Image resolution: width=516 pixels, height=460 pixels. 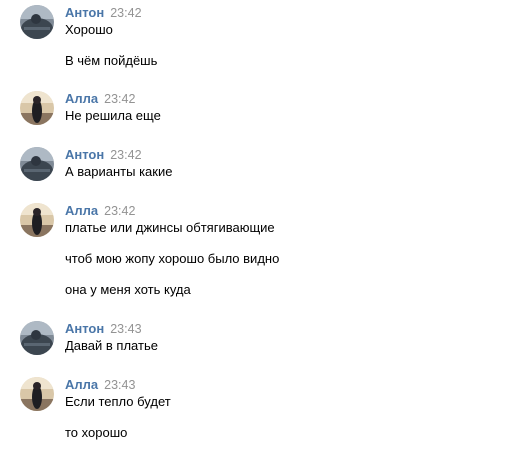 I want to click on message-text: Если тепло будет, so click(x=118, y=401).